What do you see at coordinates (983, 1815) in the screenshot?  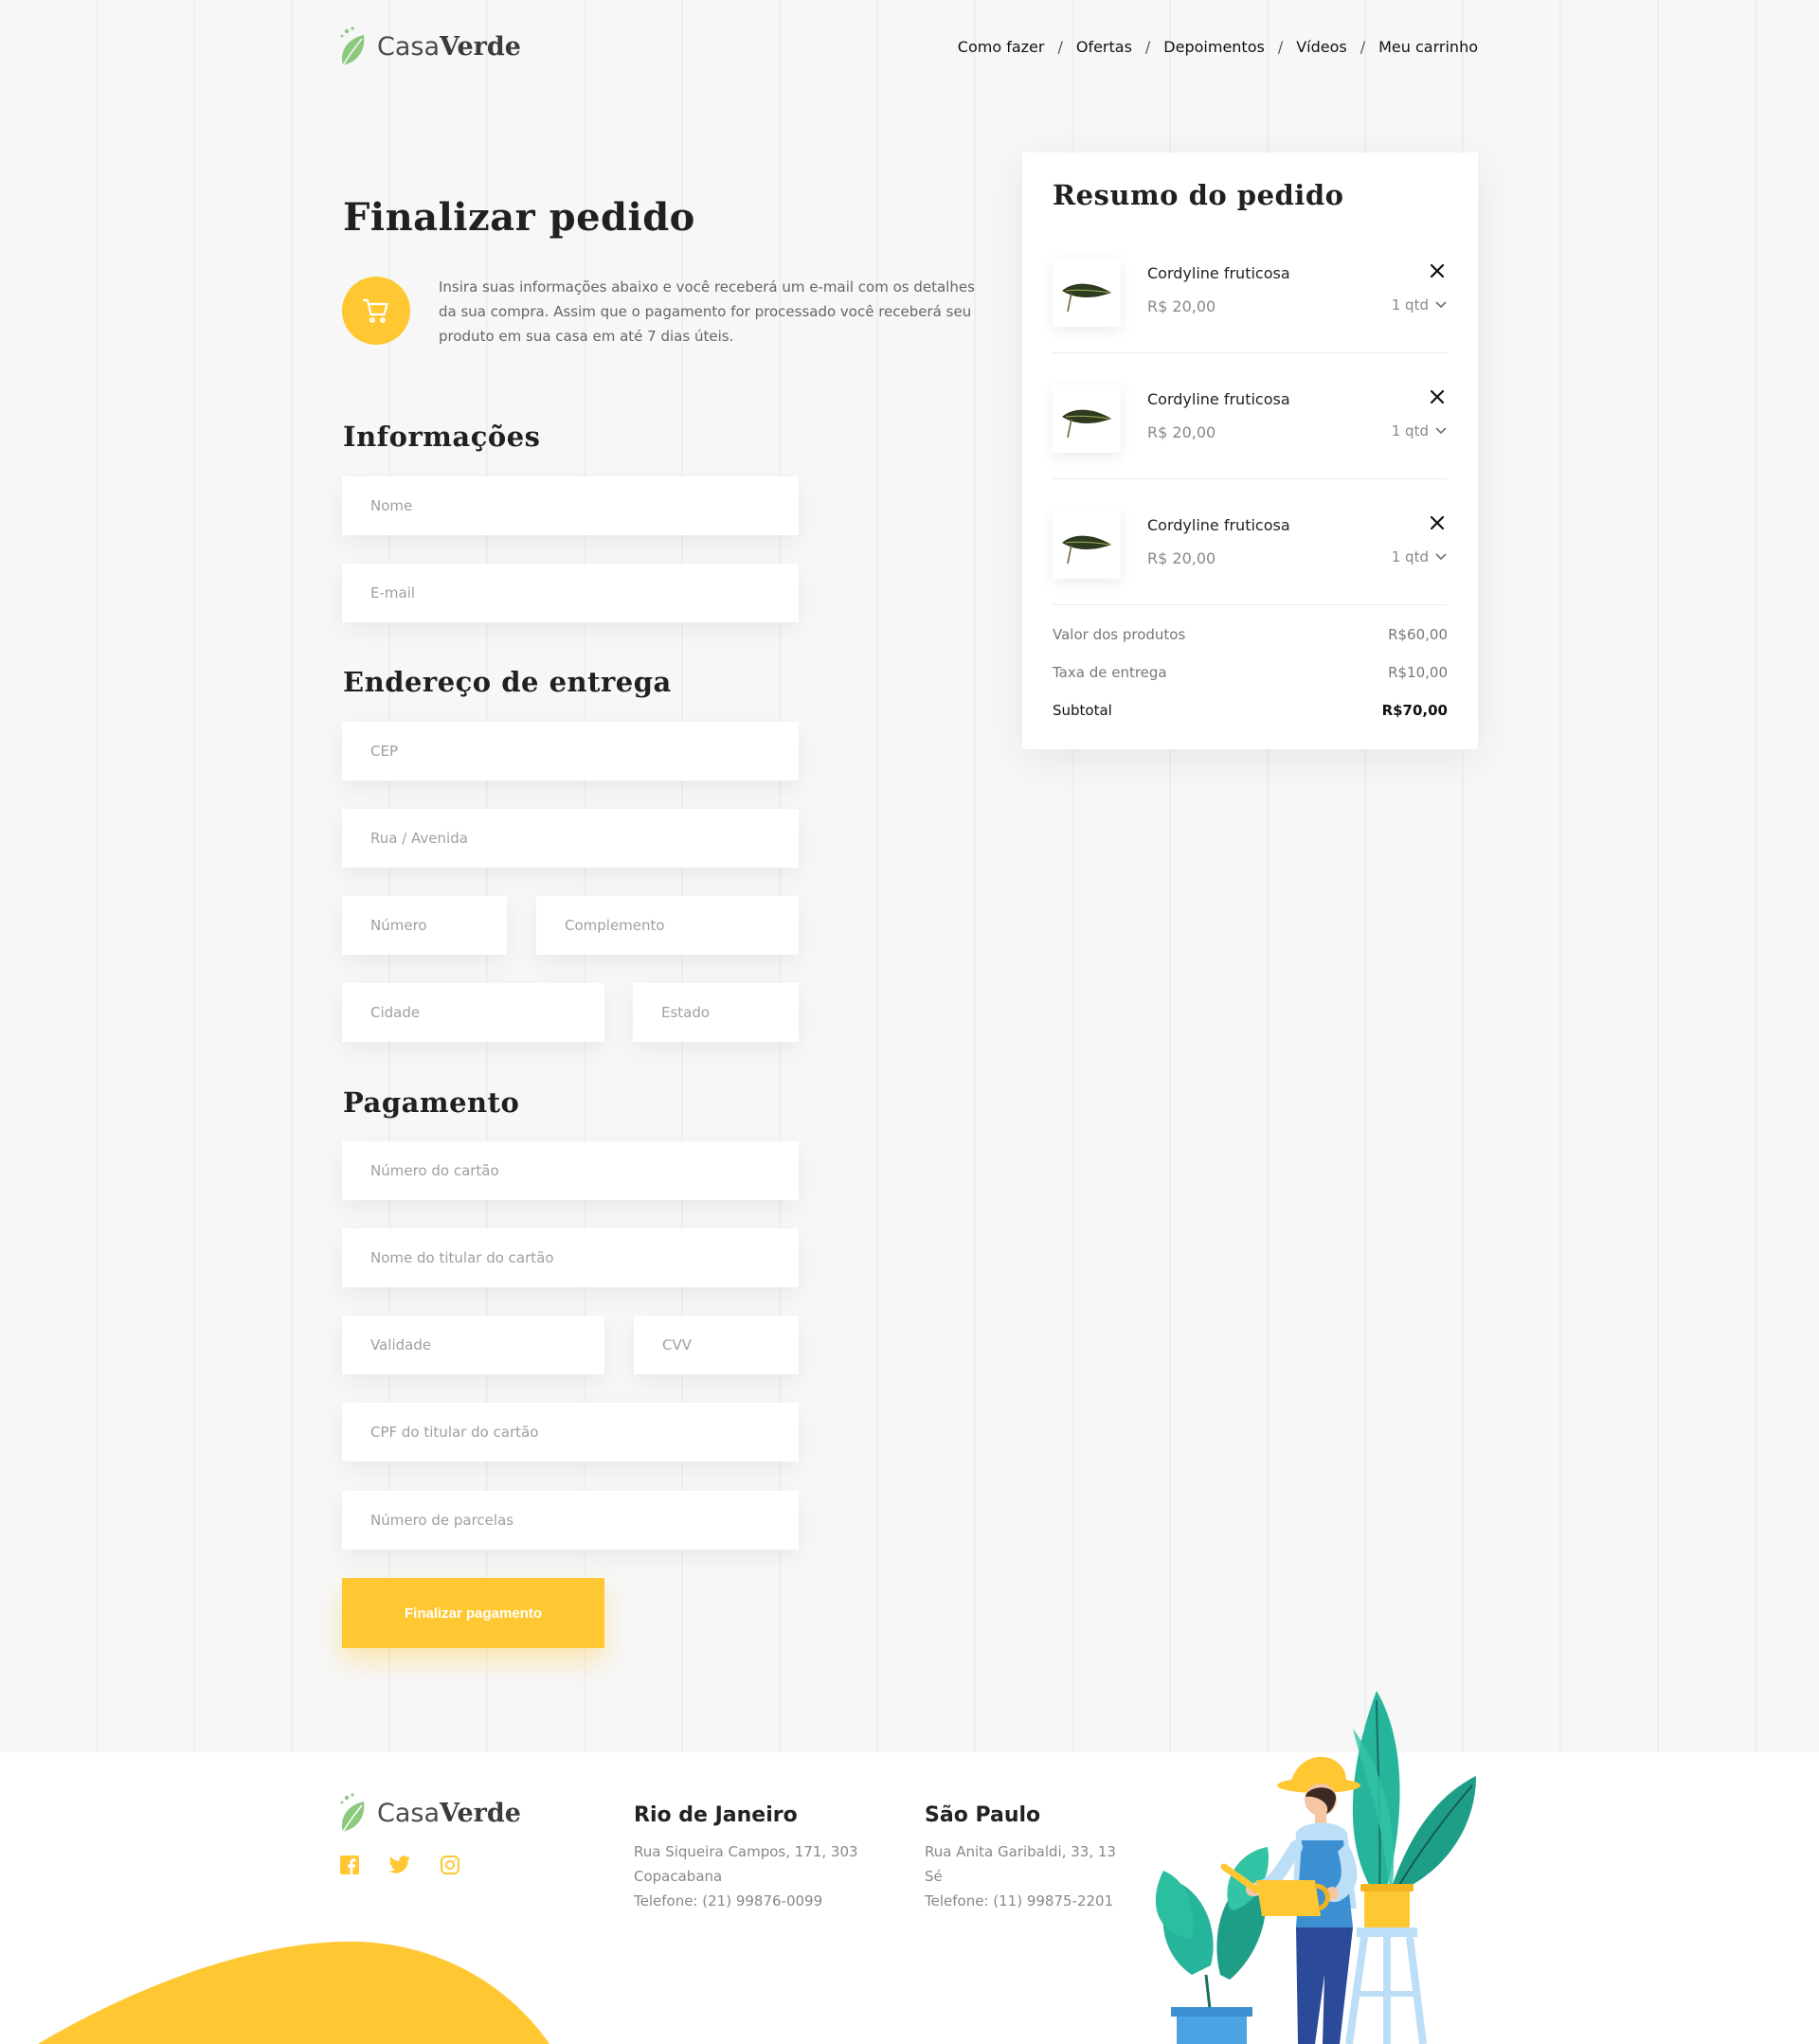 I see `office-city-sp: São Paulo` at bounding box center [983, 1815].